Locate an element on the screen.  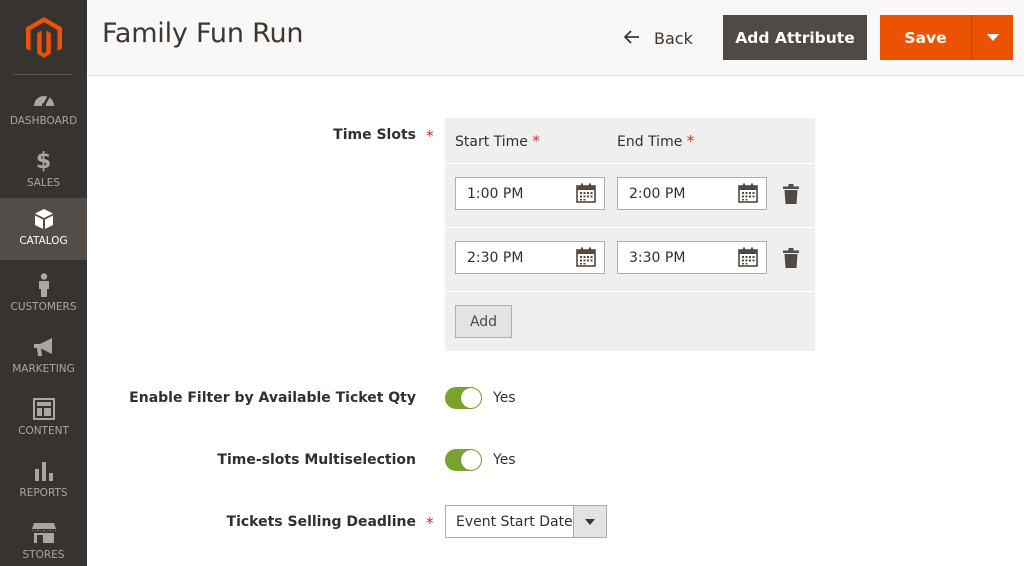
sidebar-item-sales: $ Sales is located at coordinates (43, 171).